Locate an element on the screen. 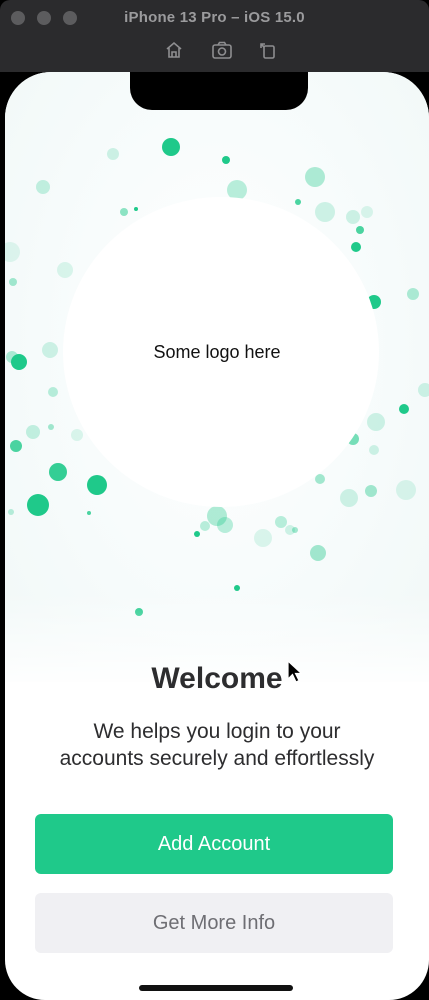  get-more-info-button: Get More Info is located at coordinates (214, 923).